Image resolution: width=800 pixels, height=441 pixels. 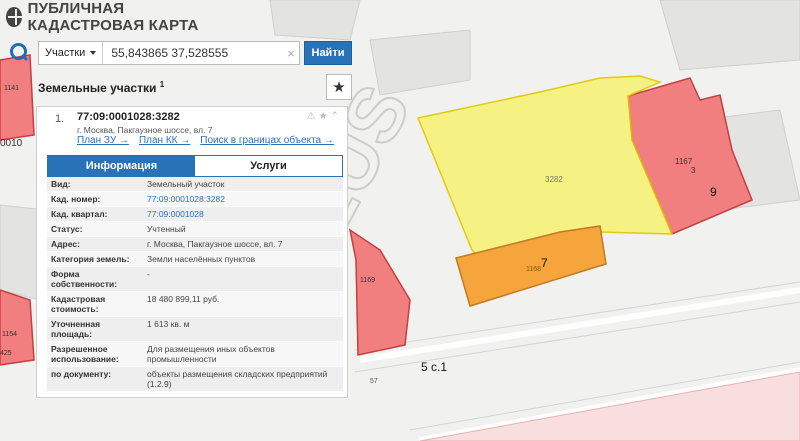 I want to click on info-value: 77:09:0001028, so click(x=243, y=214).